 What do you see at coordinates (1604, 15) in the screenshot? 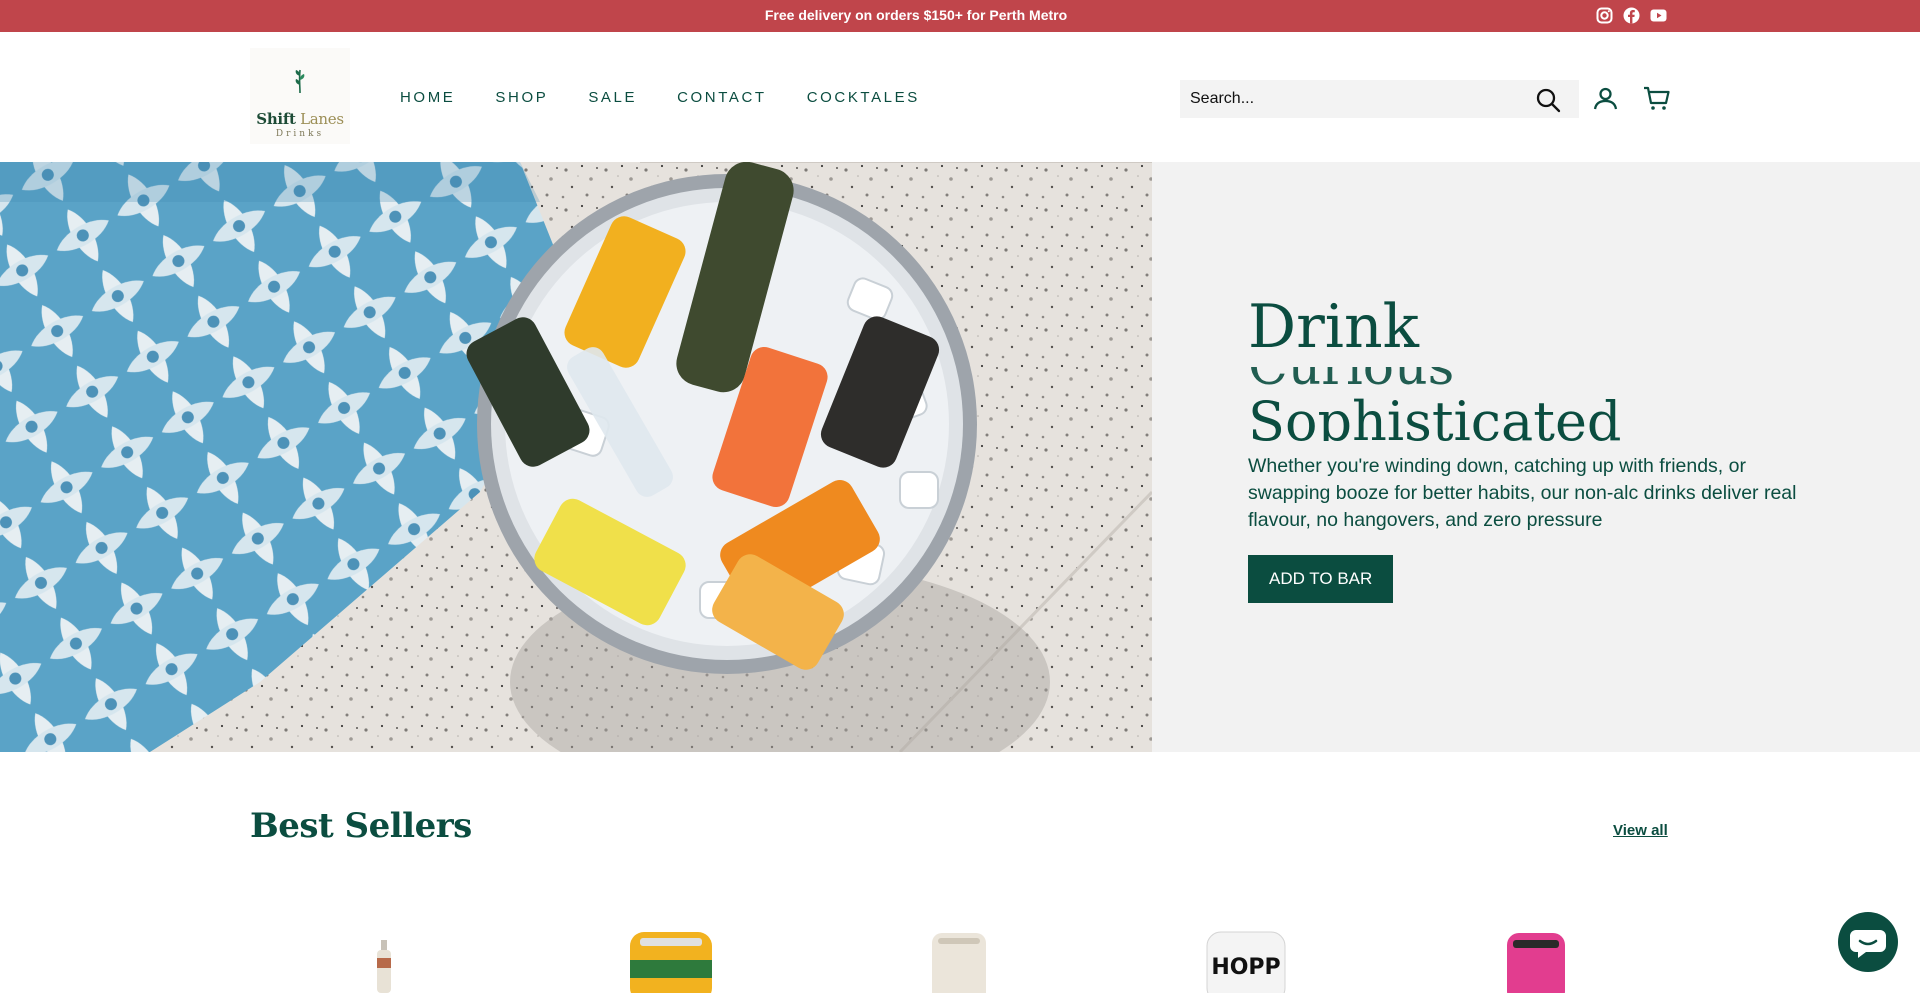
I see `instagram-icon` at bounding box center [1604, 15].